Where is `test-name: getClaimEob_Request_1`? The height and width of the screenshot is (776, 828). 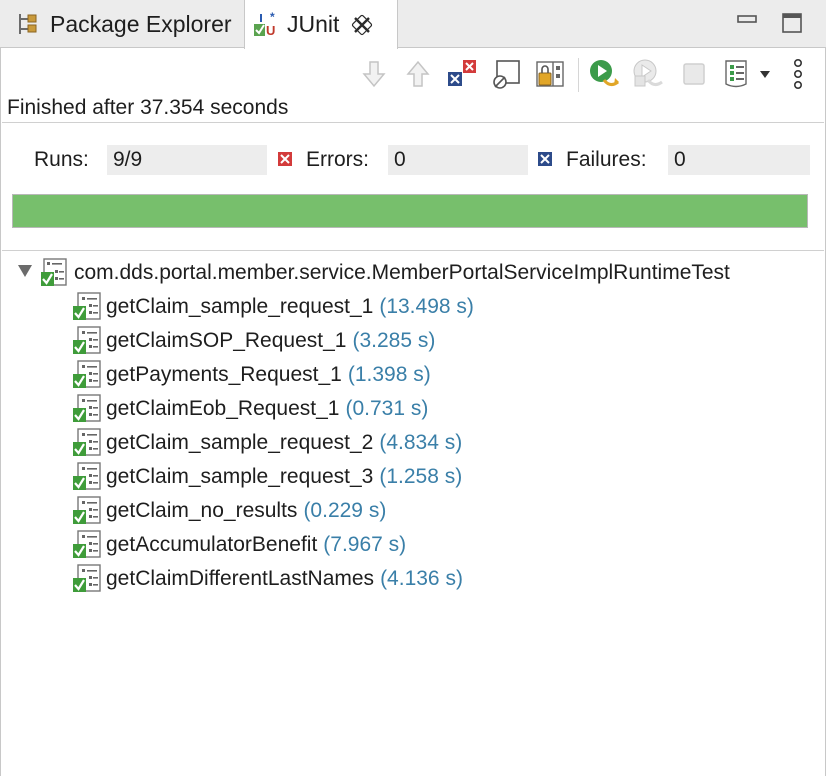 test-name: getClaimEob_Request_1 is located at coordinates (223, 408).